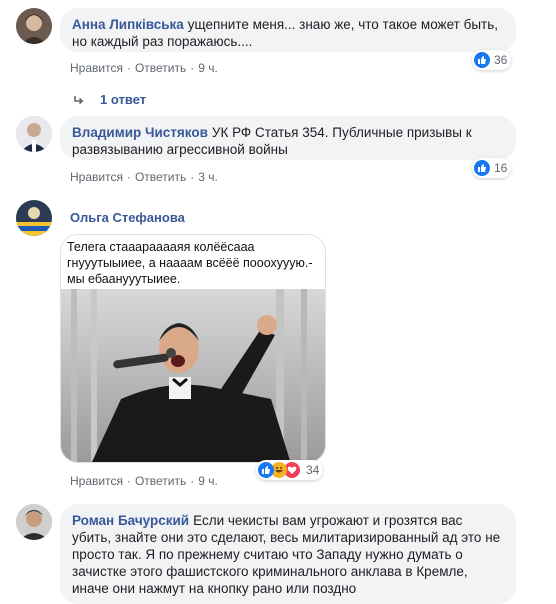 The width and height of the screenshot is (556, 604). What do you see at coordinates (140, 132) in the screenshot?
I see `comment-author: Владимир Чистяков` at bounding box center [140, 132].